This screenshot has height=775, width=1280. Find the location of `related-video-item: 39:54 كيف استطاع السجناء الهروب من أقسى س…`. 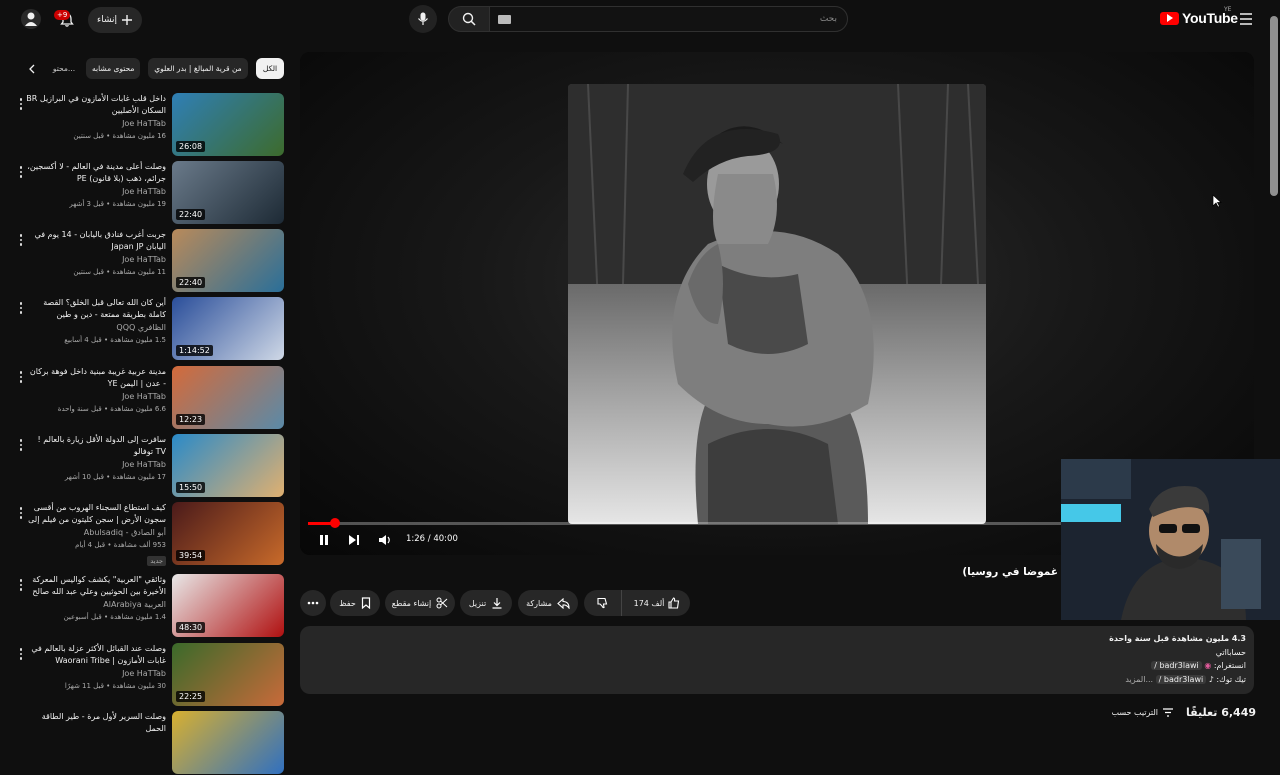

related-video-item: 39:54 كيف استطاع السجناء الهروب من أقسى س… is located at coordinates (145, 534).